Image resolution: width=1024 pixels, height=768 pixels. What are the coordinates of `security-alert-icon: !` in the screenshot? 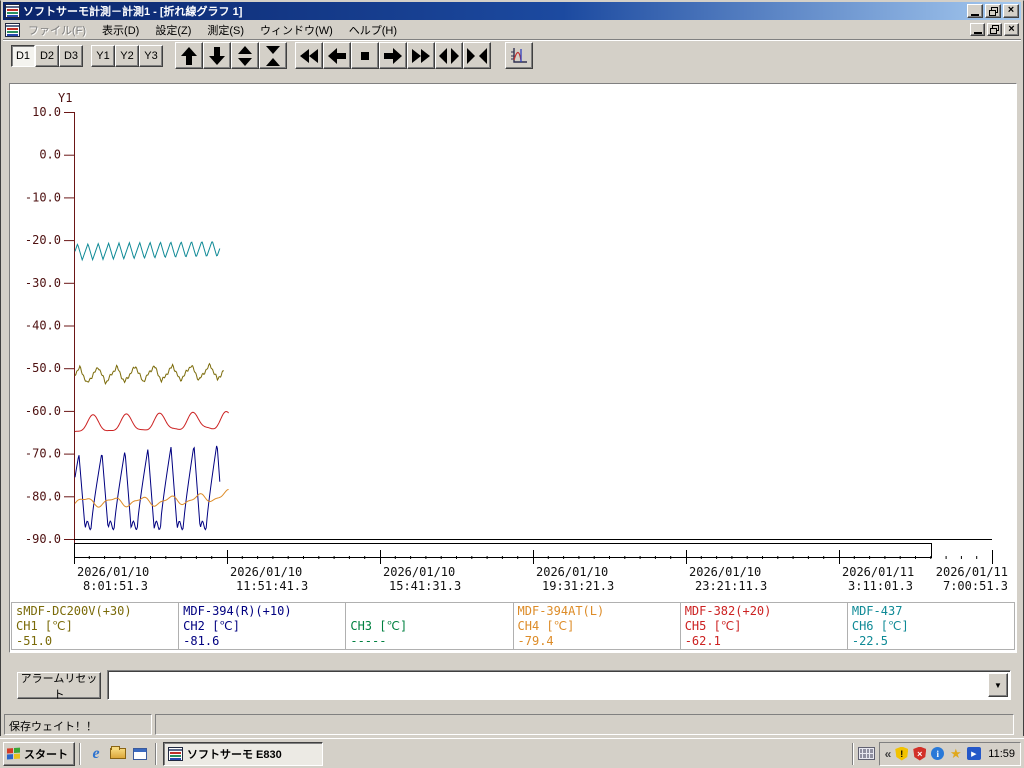 It's located at (901, 753).